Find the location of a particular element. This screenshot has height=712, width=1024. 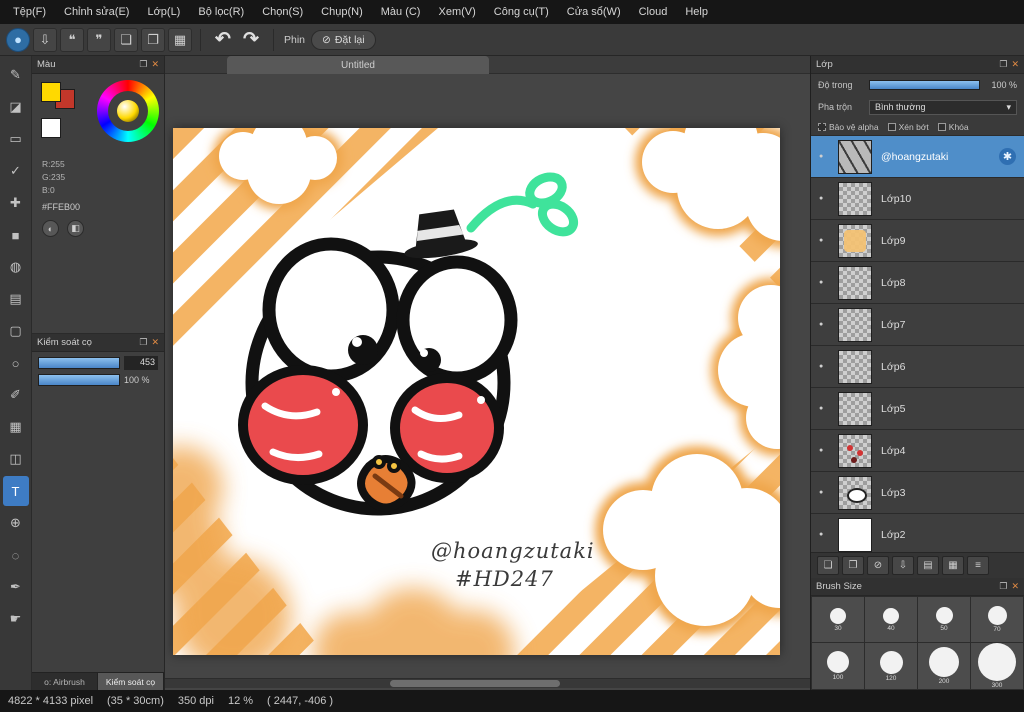

duplicate-layer-button: ❐ is located at coordinates (853, 565).